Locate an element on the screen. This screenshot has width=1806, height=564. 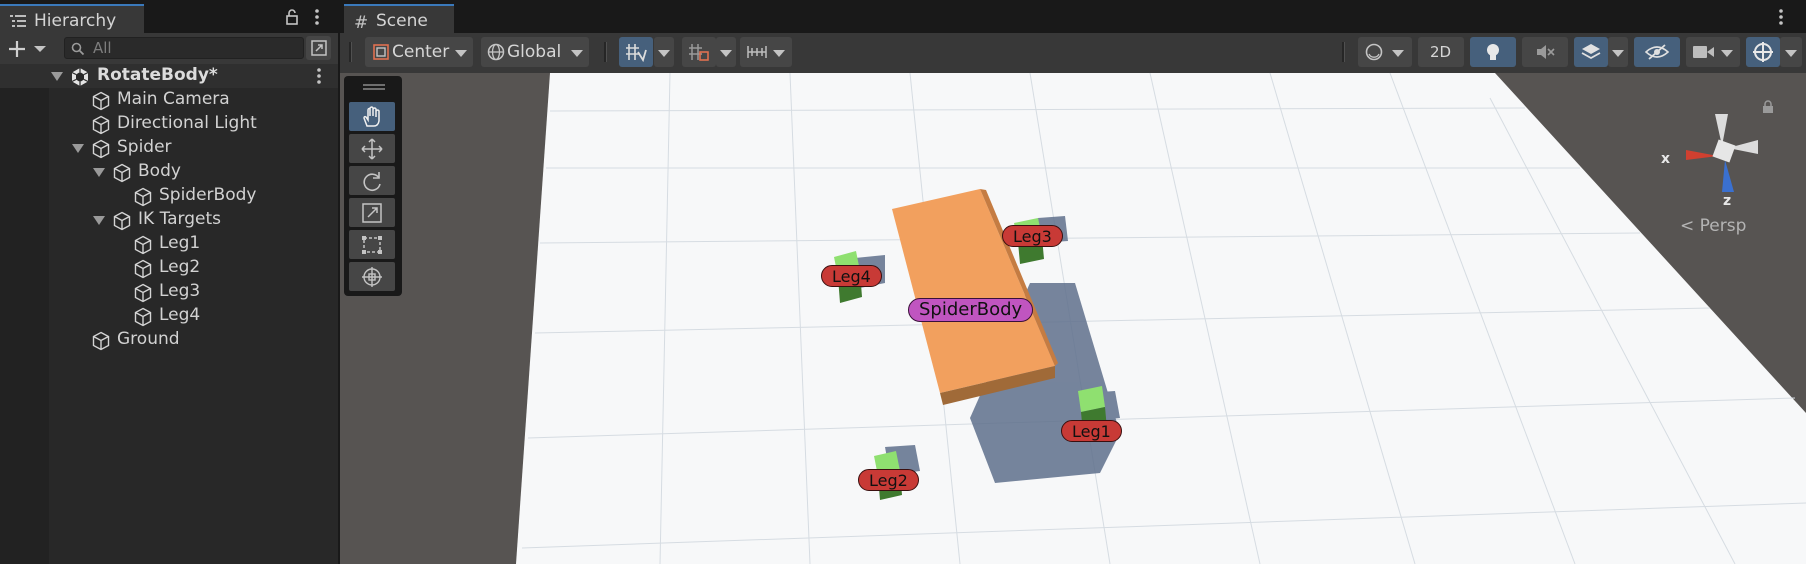
tree-item-ground: Ground is located at coordinates (169, 340).